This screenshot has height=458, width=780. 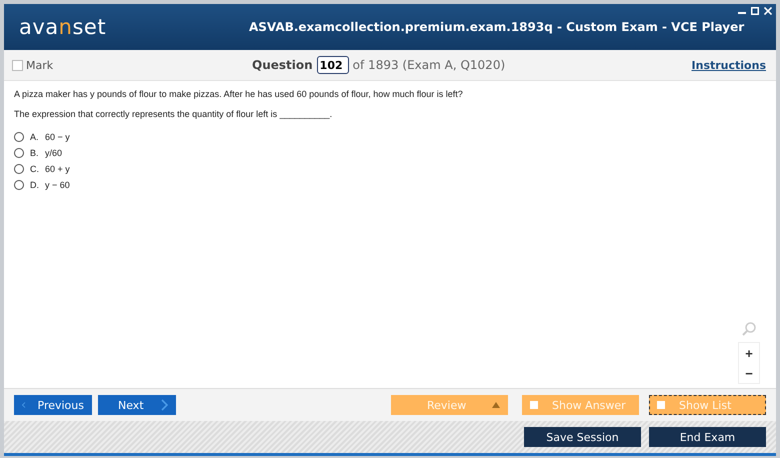 What do you see at coordinates (57, 137) in the screenshot?
I see `option-text: 60 − y` at bounding box center [57, 137].